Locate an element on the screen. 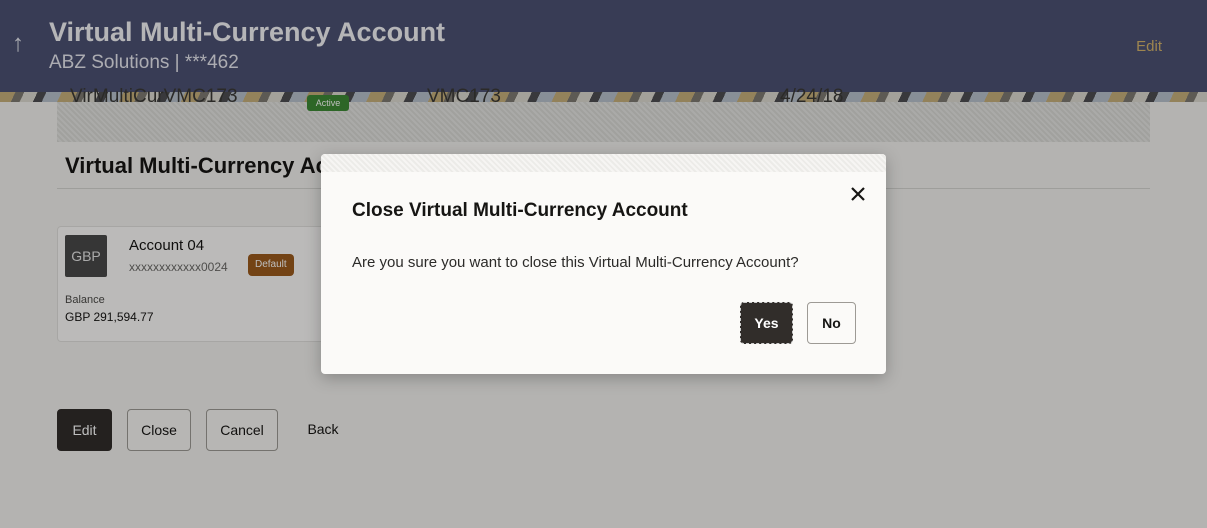 This screenshot has height=528, width=1207. close-icon is located at coordinates (858, 195).